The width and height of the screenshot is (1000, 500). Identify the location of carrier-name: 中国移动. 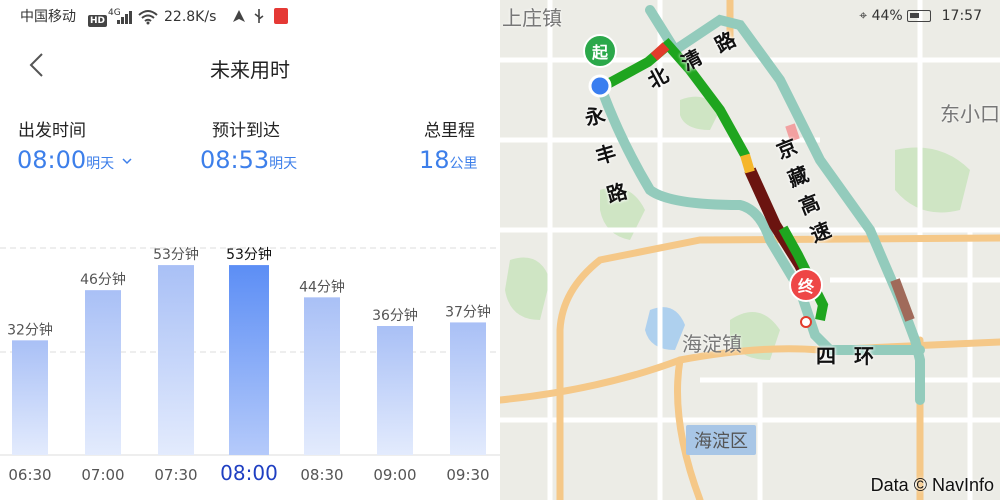
(48, 17).